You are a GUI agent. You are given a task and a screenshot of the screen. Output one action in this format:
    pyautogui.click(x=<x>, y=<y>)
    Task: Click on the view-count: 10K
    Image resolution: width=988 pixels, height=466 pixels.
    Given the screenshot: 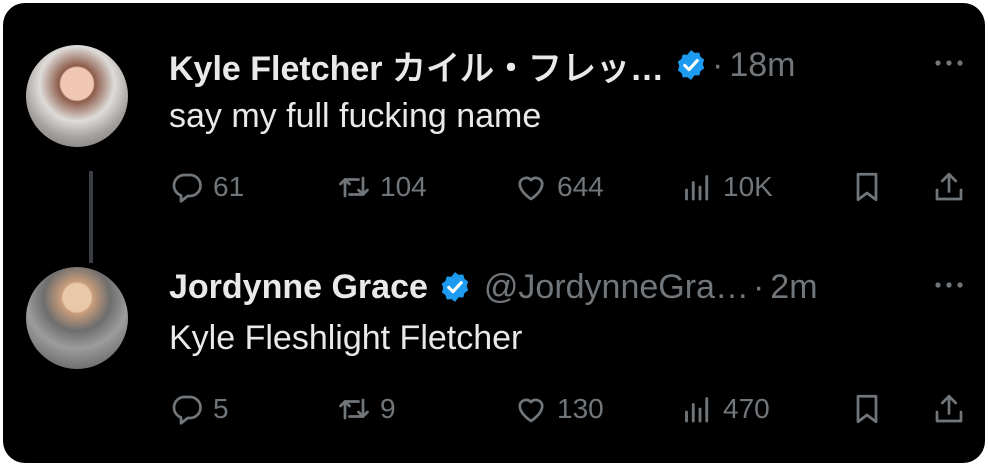 What is the action you would take?
    pyautogui.click(x=748, y=186)
    